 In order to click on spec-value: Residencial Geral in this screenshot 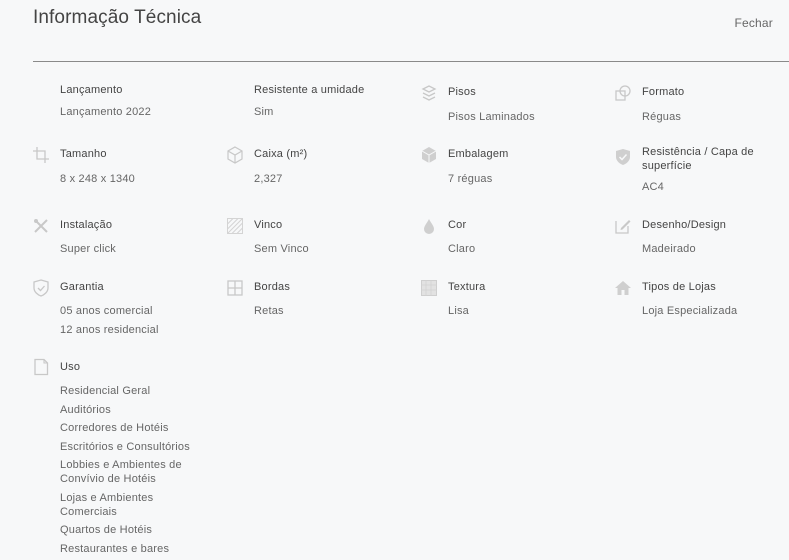, I will do `click(105, 391)`.